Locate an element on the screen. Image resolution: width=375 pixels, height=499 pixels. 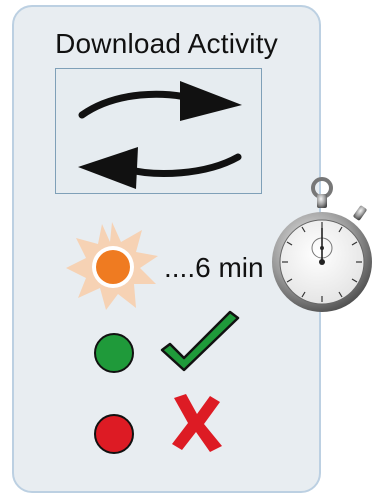
duration-label: ....6 min is located at coordinates (214, 267).